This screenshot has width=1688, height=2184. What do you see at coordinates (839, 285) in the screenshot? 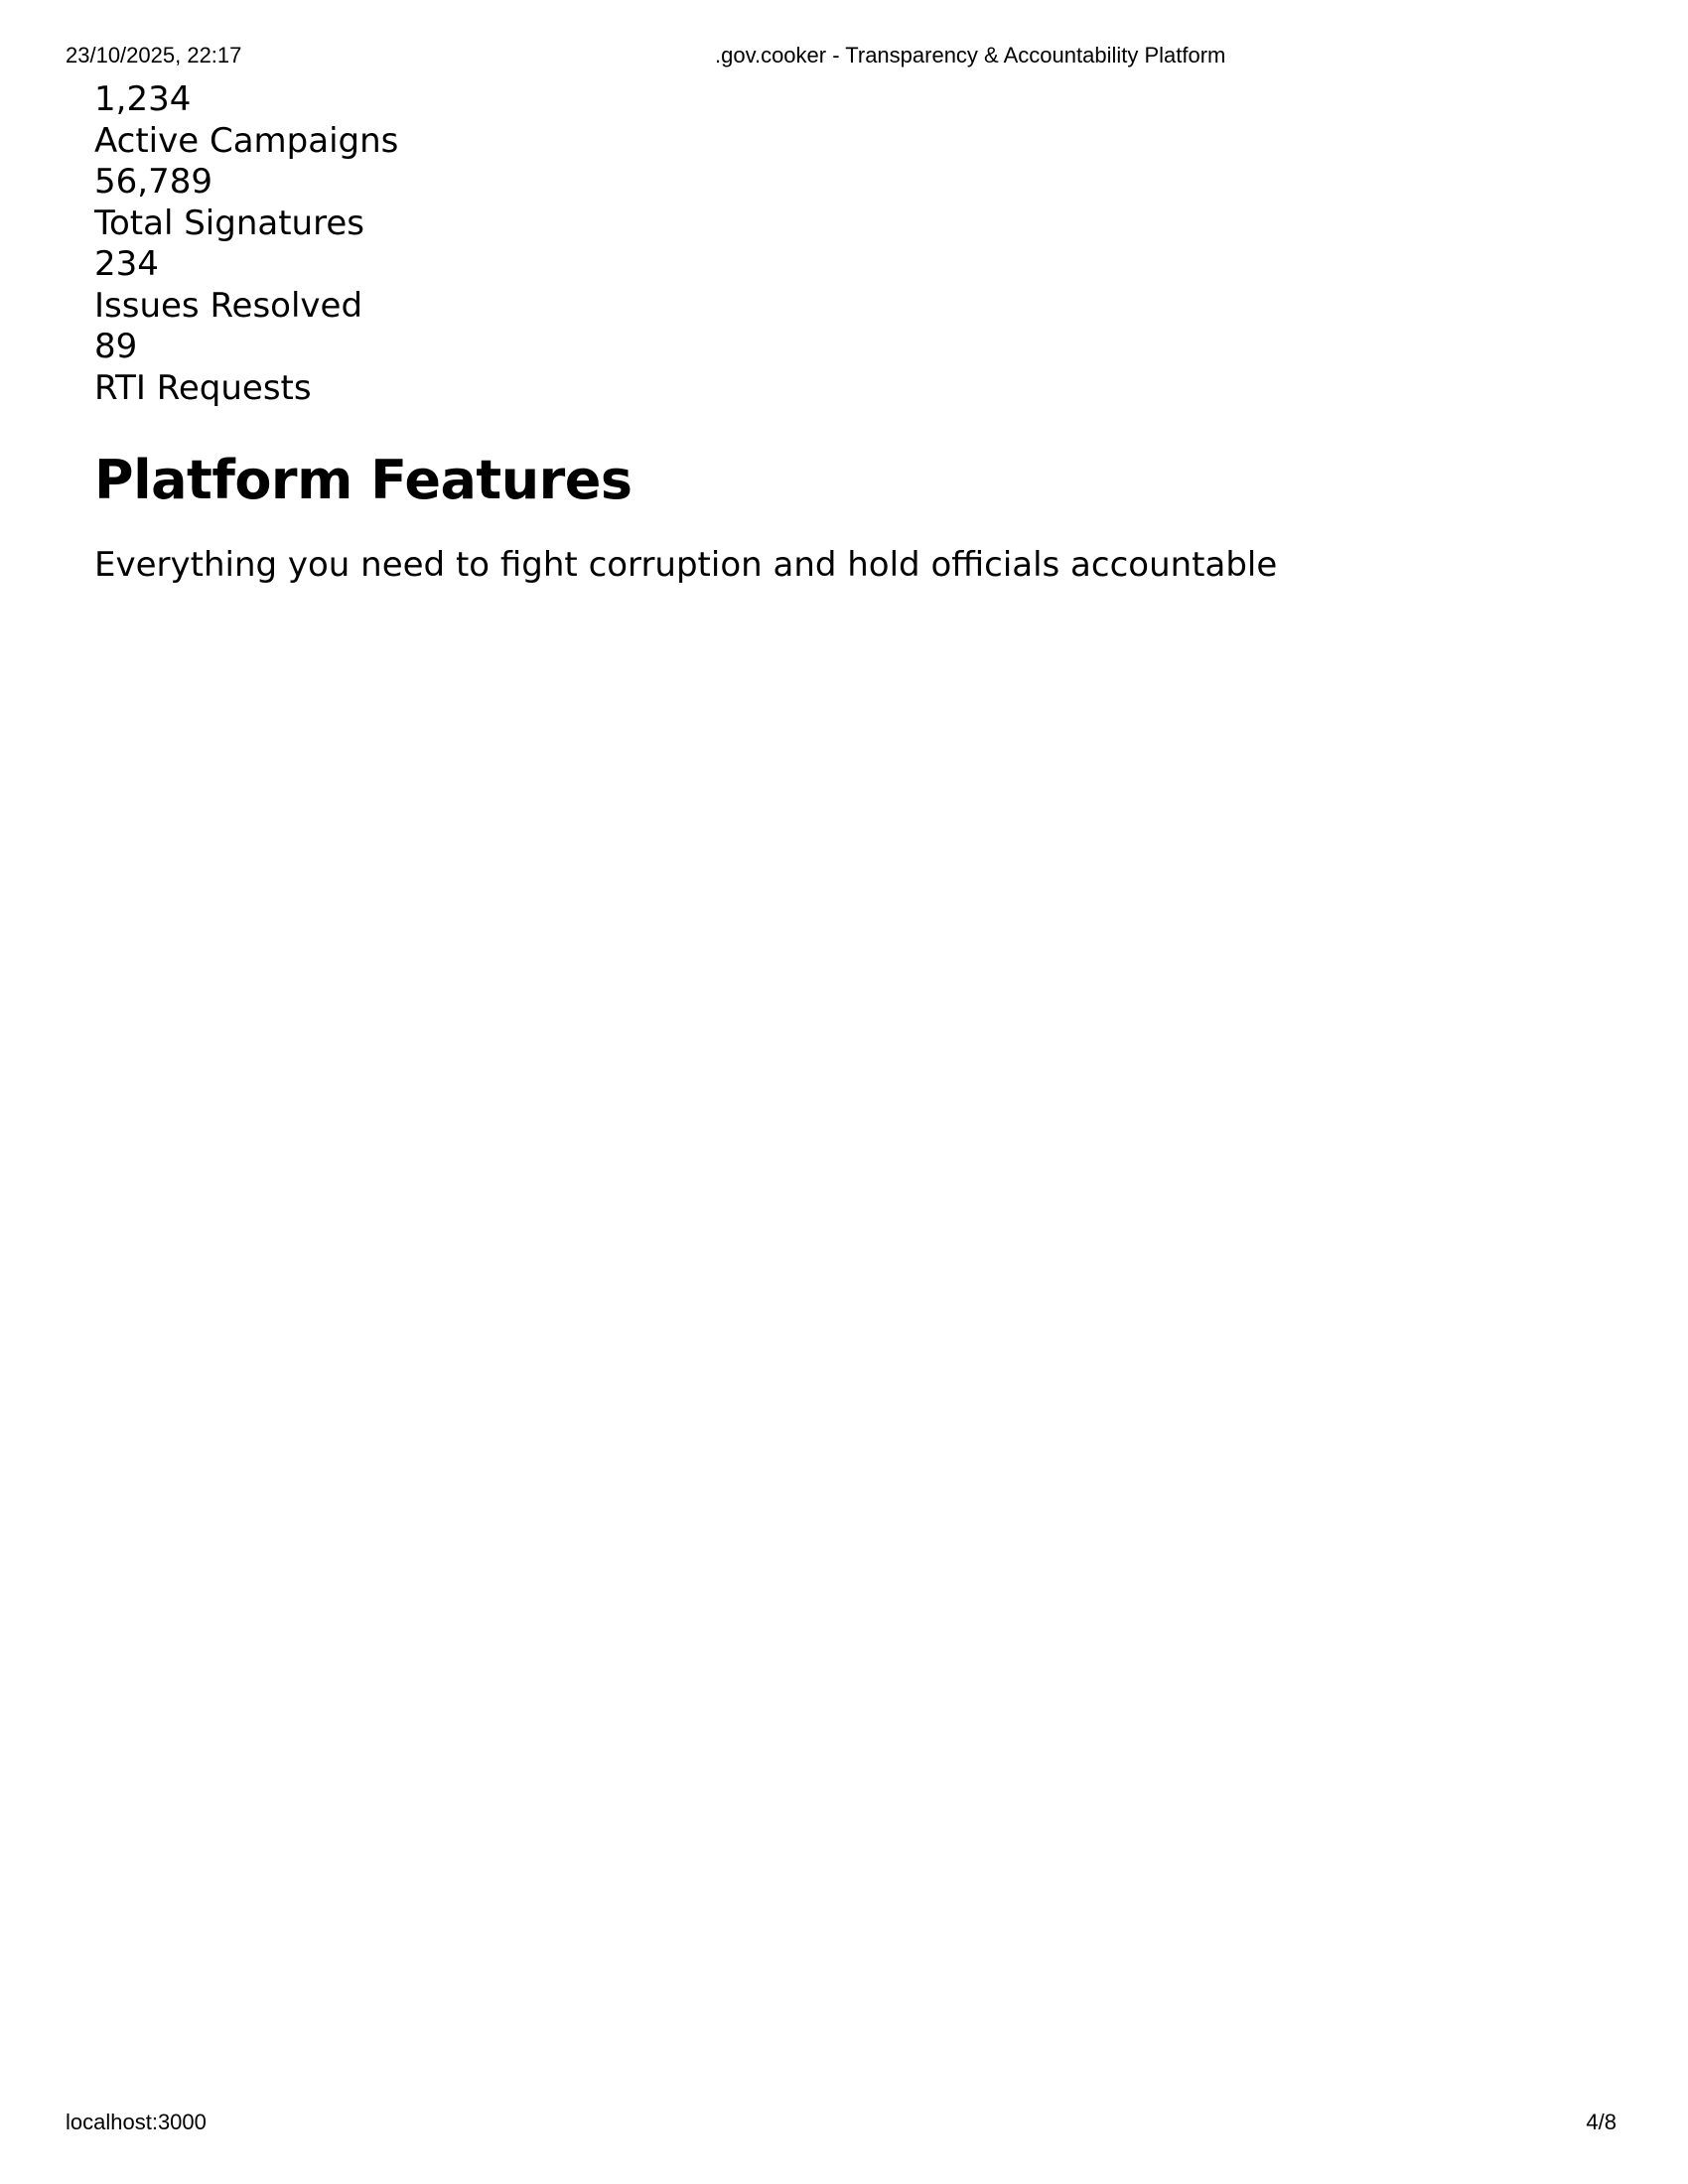
I see `stat-issues-resolved: 234 Issues Resolved` at bounding box center [839, 285].